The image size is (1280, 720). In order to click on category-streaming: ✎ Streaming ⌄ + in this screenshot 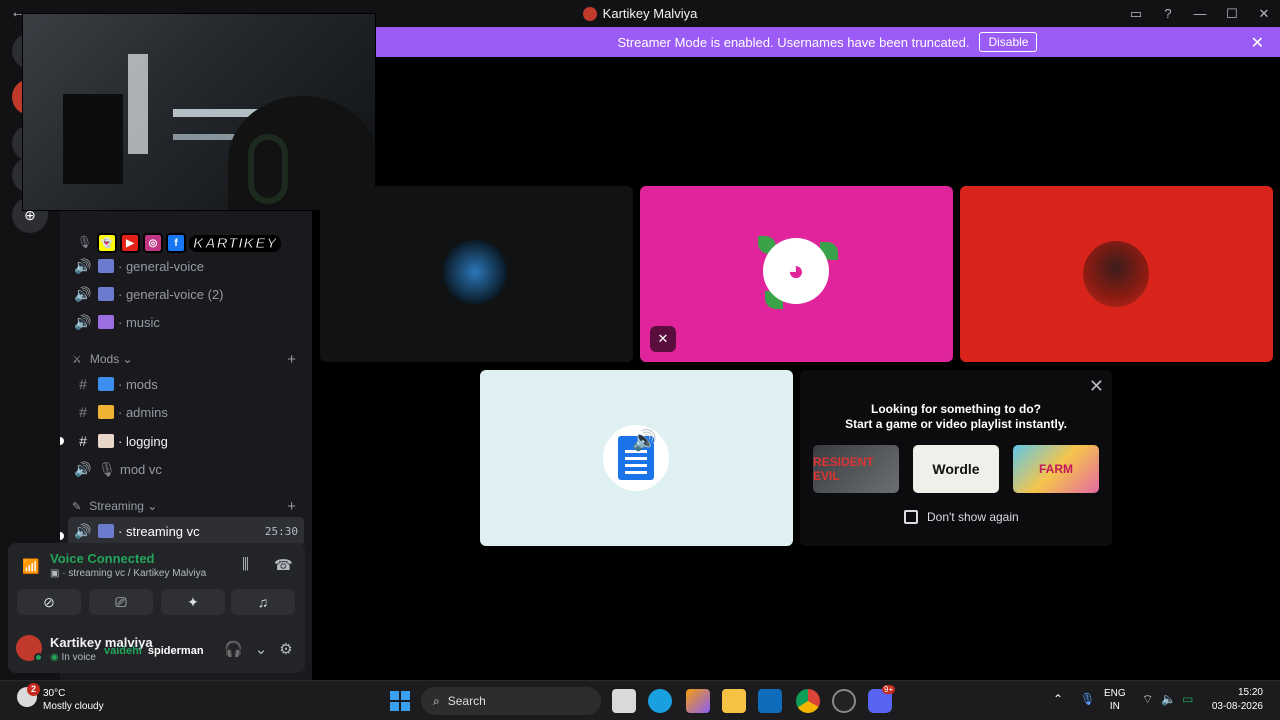, I will do `click(188, 506)`.